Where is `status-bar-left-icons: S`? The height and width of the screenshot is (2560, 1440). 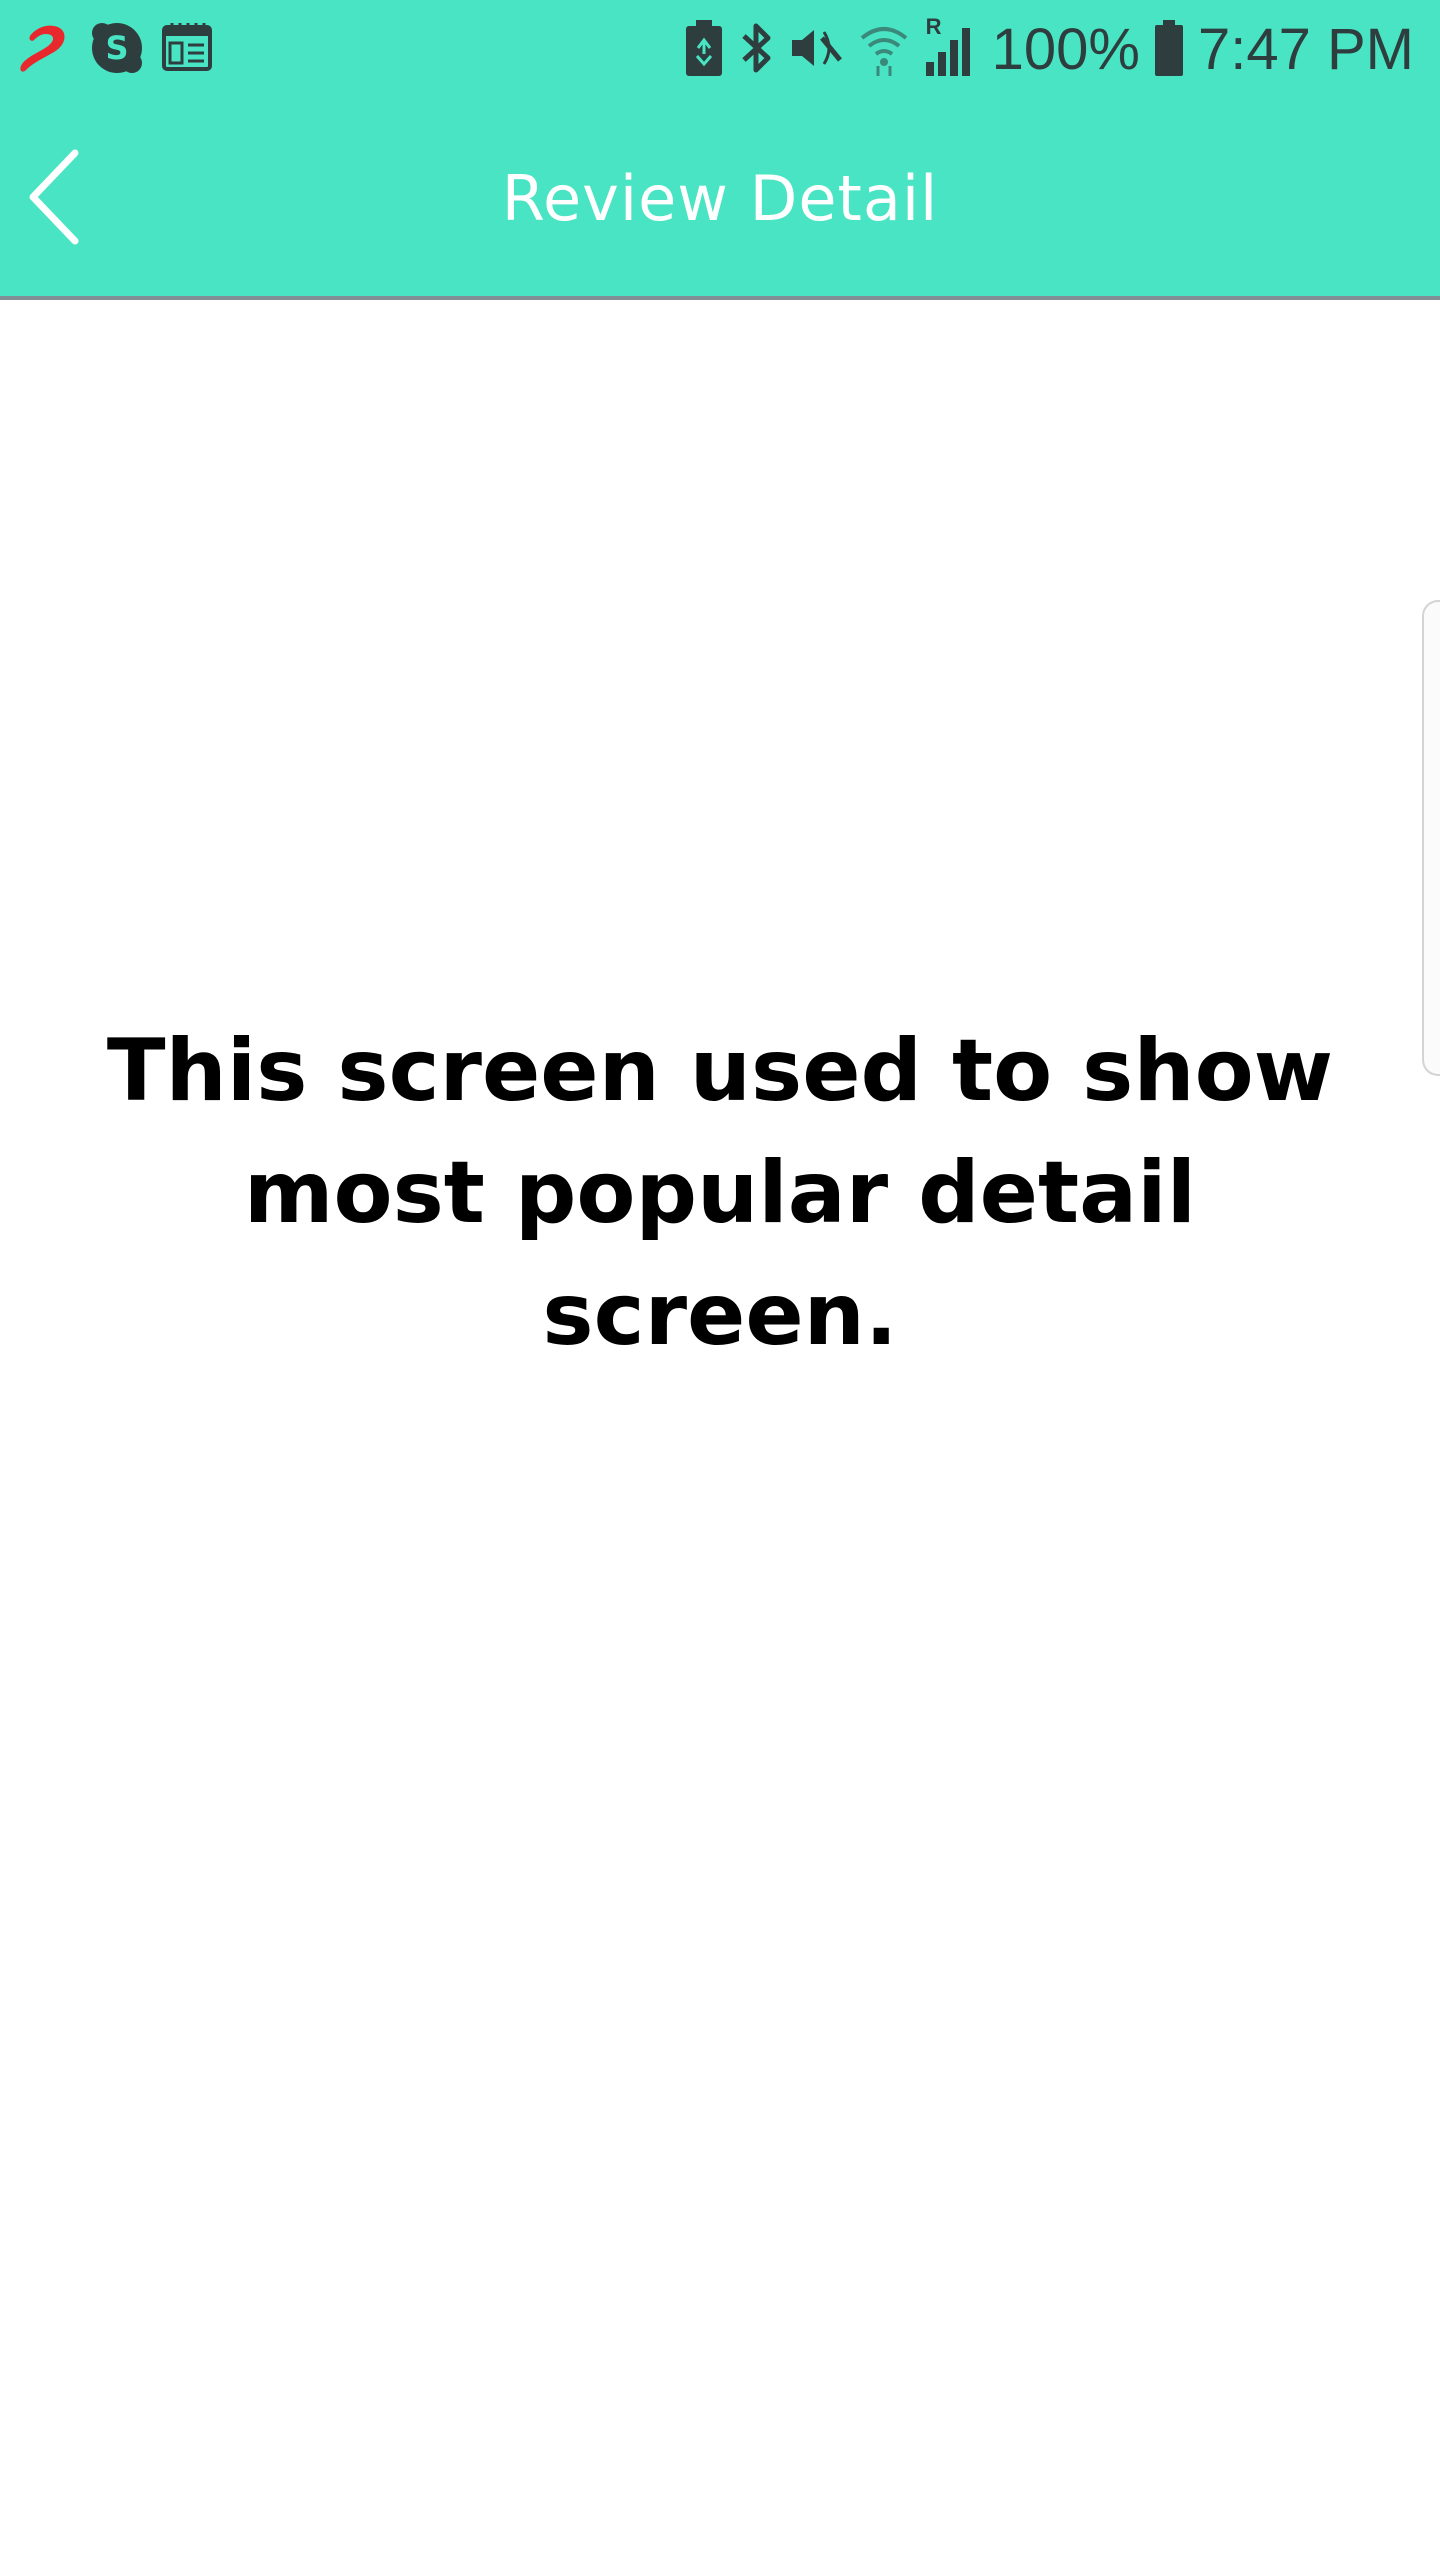 status-bar-left-icons: S is located at coordinates (114, 50).